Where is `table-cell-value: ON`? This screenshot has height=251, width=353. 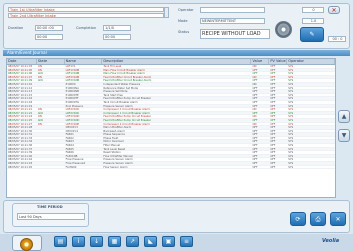
table-cell-value: ON is located at coordinates (254, 116).